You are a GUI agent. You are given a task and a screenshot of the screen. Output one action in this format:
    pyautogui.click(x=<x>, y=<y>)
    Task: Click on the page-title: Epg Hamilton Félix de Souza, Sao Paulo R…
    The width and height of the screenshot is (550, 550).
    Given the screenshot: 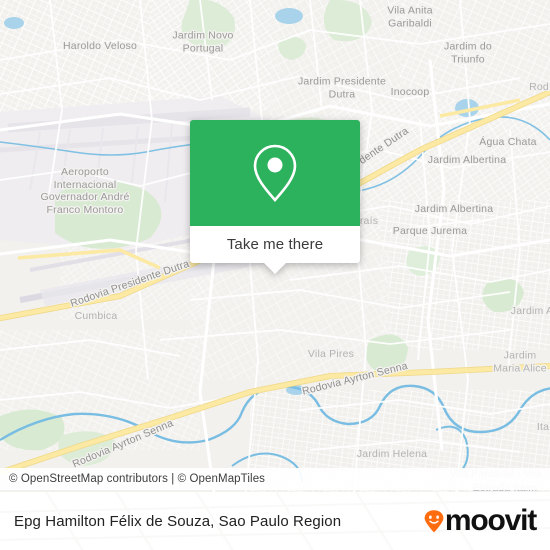 What is the action you would take?
    pyautogui.click(x=178, y=521)
    